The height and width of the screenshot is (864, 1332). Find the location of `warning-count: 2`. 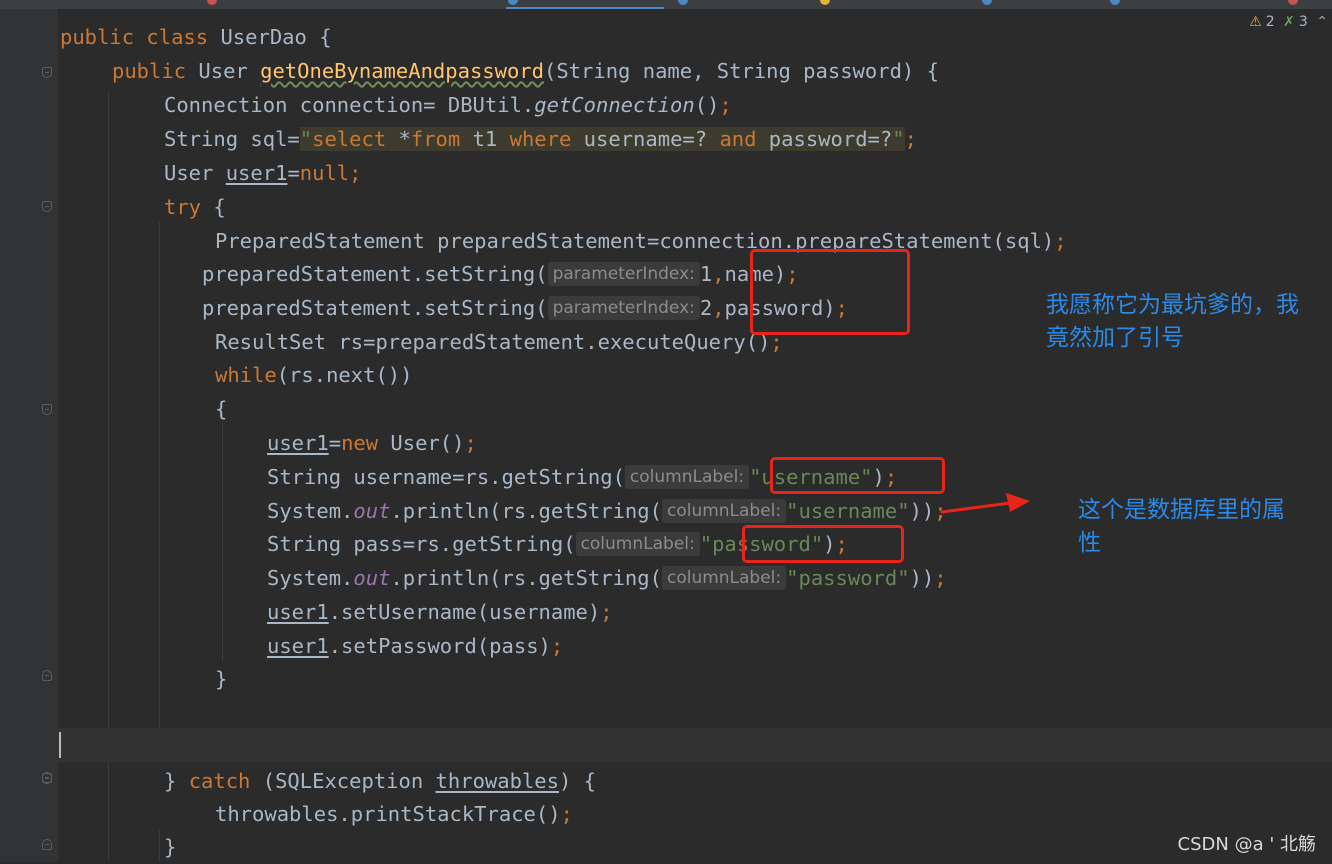

warning-count: 2 is located at coordinates (1270, 22).